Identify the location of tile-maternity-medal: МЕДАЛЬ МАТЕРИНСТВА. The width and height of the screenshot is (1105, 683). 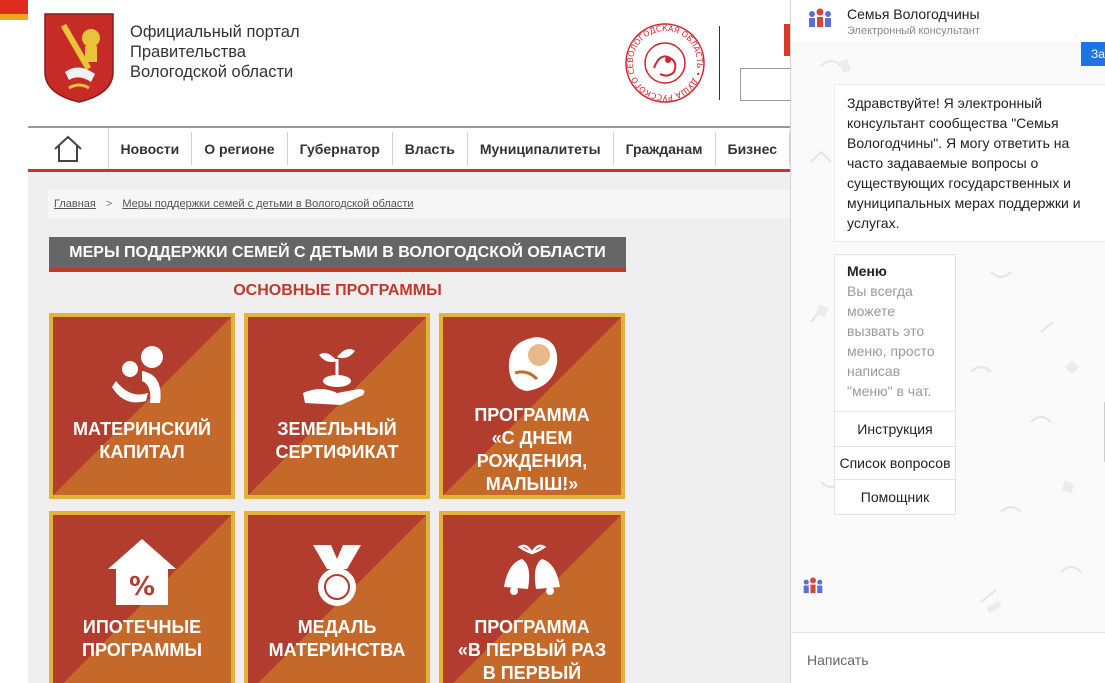
(337, 597).